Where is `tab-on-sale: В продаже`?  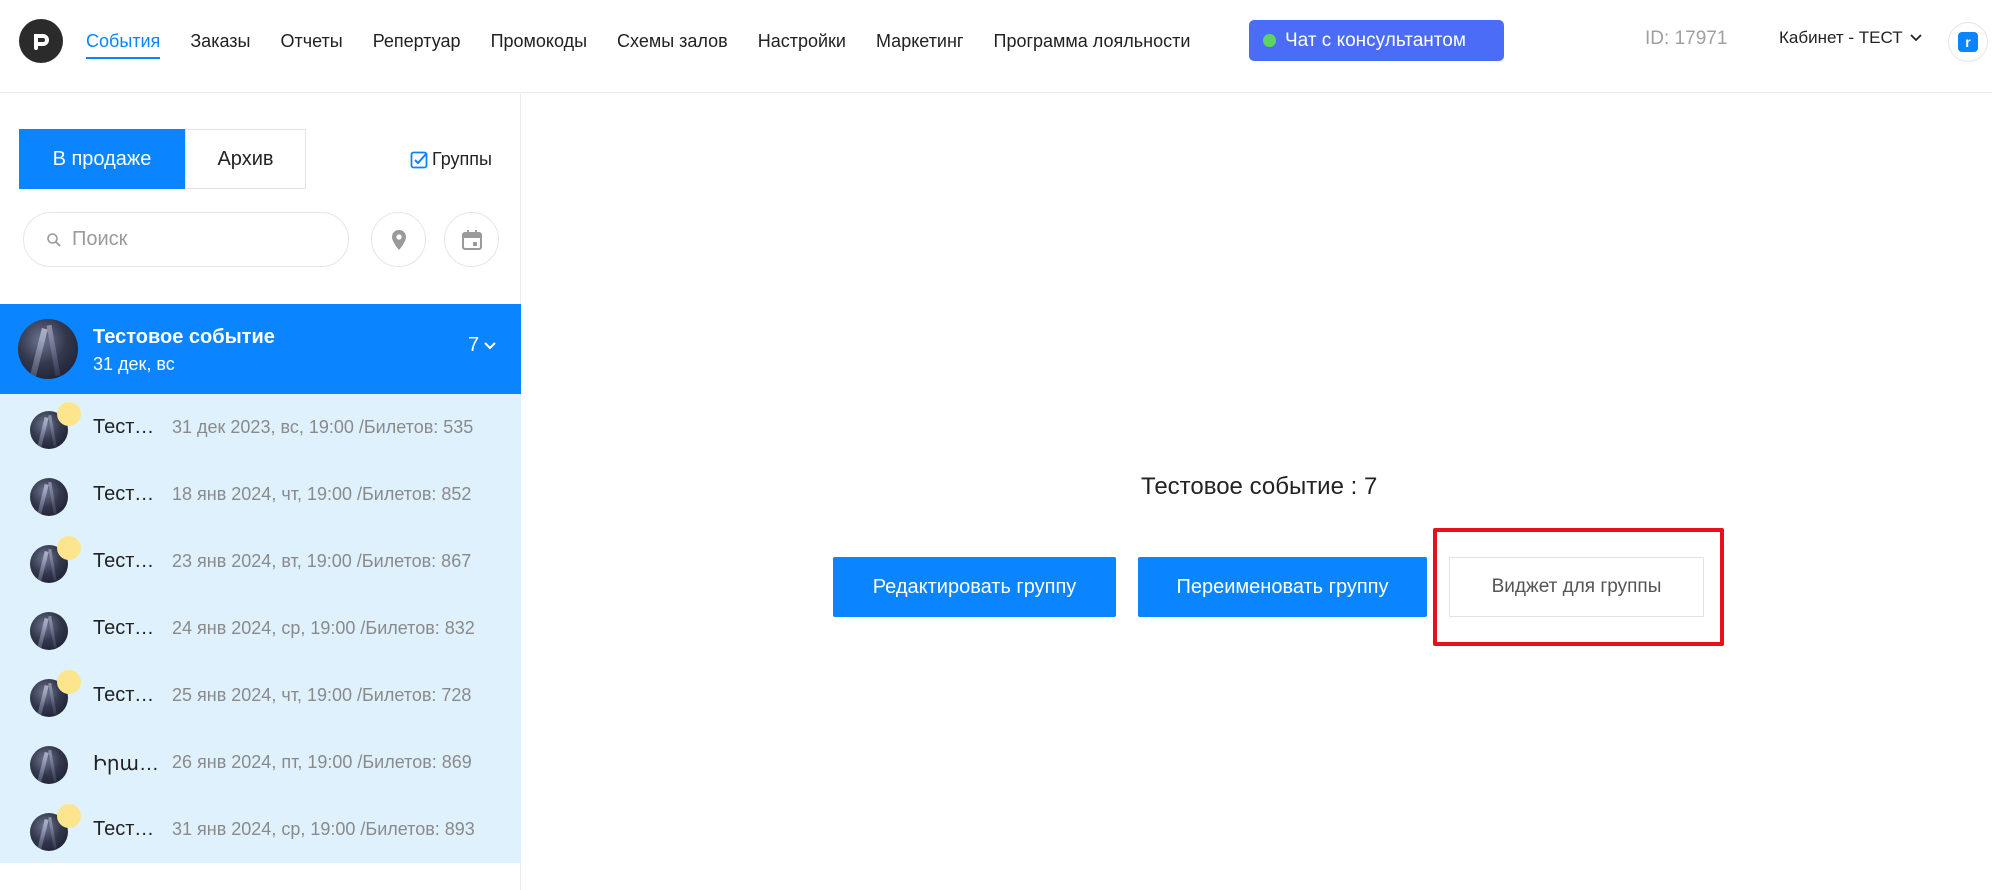
tab-on-sale: В продаже is located at coordinates (102, 159).